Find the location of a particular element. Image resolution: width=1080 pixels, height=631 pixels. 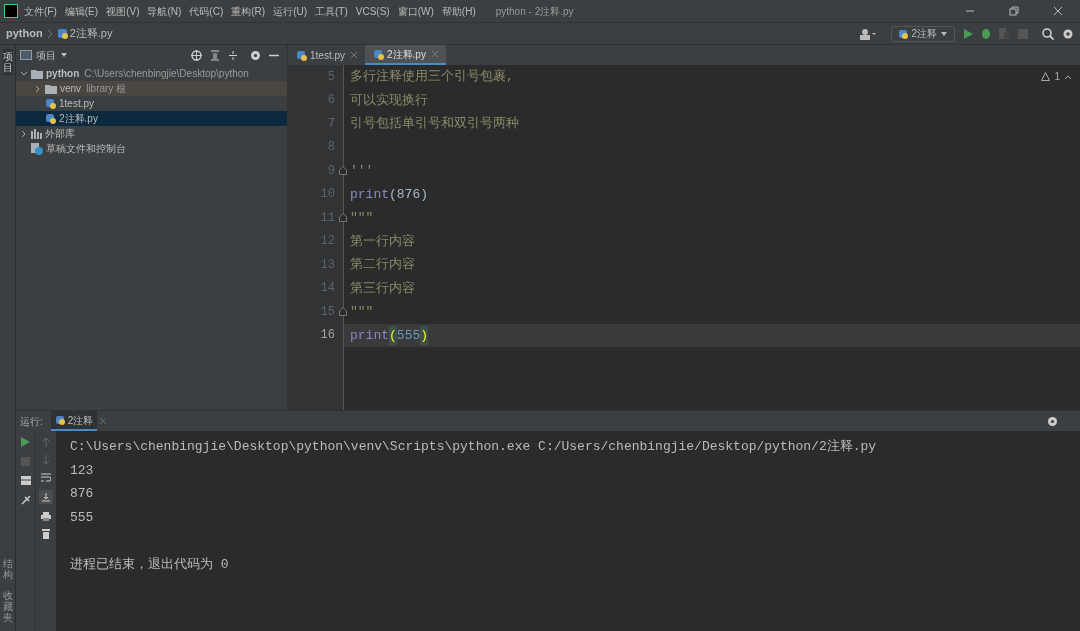

menu-item: 窗口(W) is located at coordinates (415, 11).